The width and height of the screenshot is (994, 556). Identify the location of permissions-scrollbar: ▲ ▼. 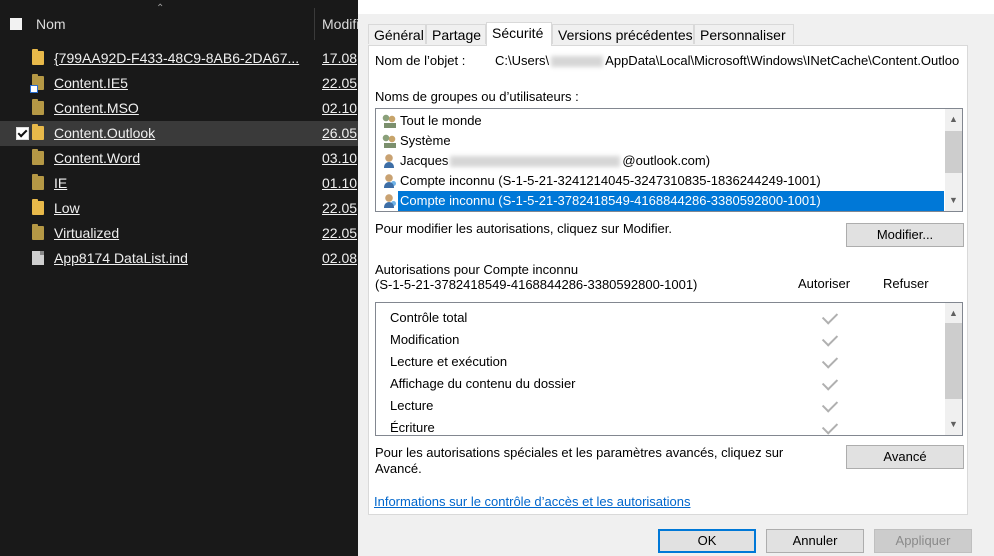
(953, 369).